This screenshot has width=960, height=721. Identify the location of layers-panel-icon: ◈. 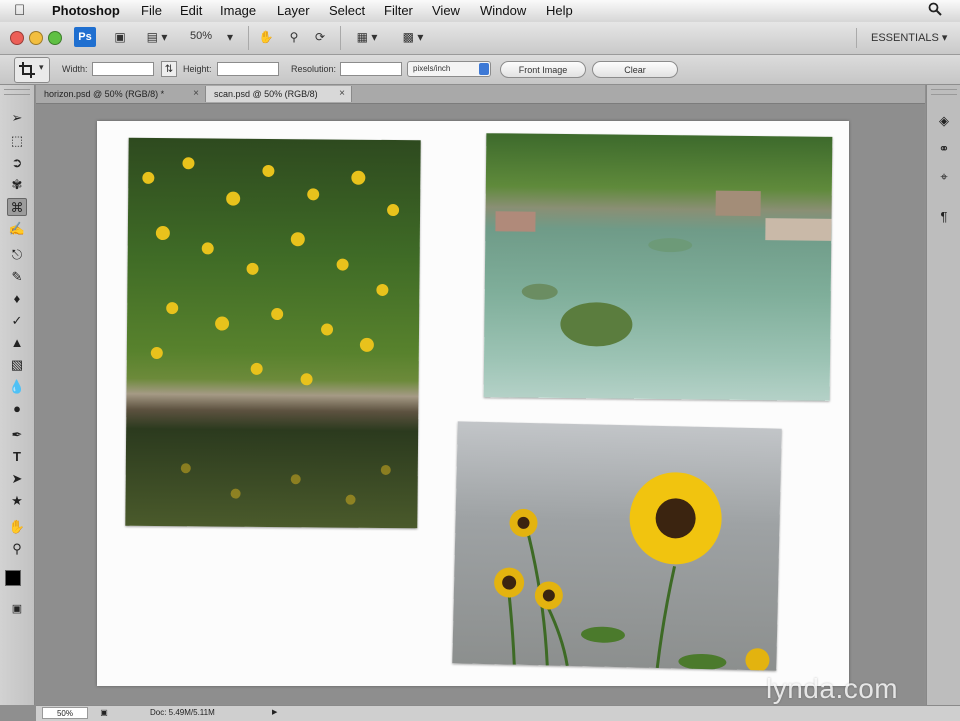
(944, 121).